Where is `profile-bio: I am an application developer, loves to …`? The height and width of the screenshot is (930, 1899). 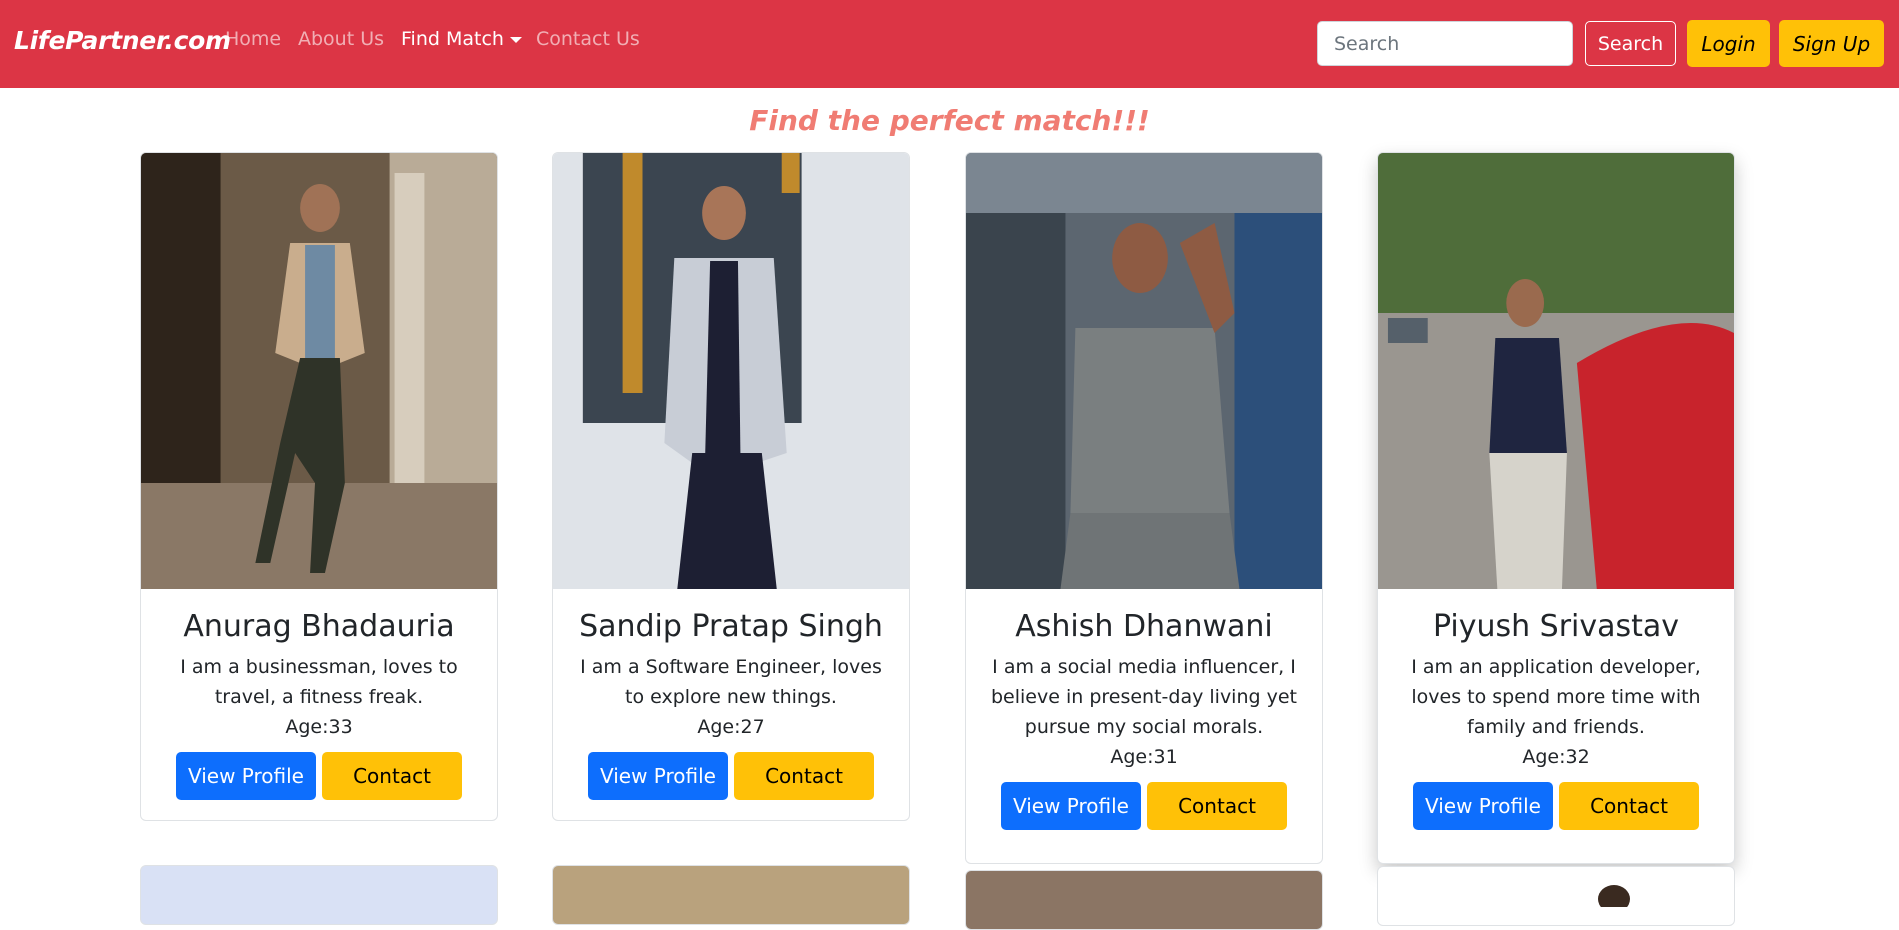
profile-bio: I am an application developer, loves to … is located at coordinates (1556, 697).